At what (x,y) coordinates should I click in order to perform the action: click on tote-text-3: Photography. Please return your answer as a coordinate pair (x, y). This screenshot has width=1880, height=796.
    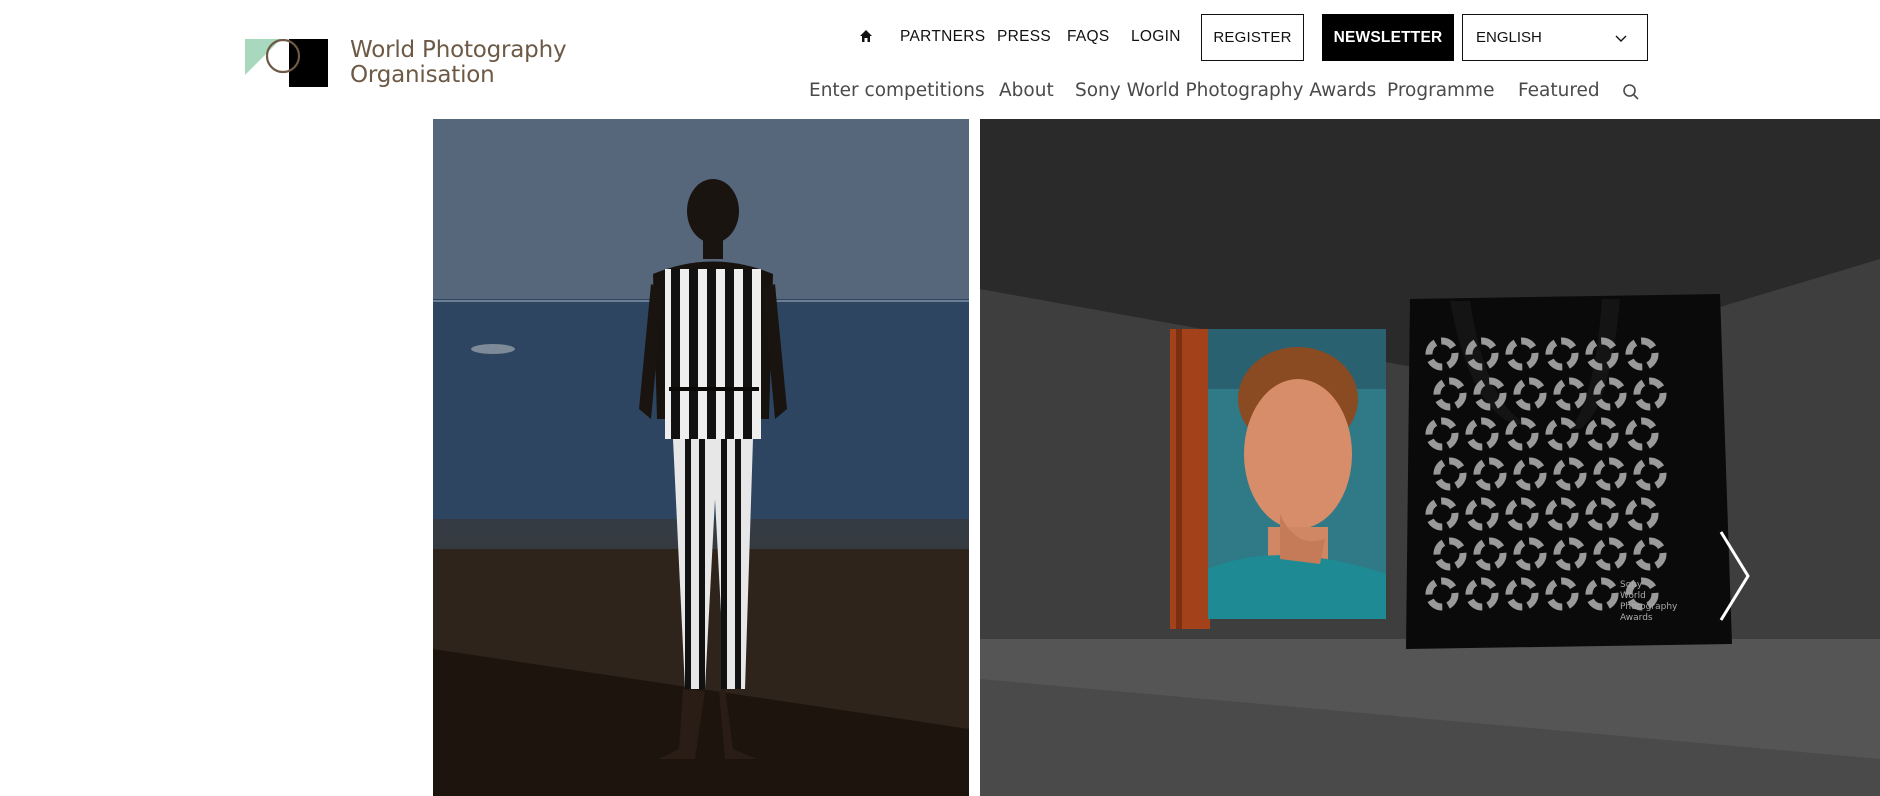
    Looking at the image, I should click on (1649, 607).